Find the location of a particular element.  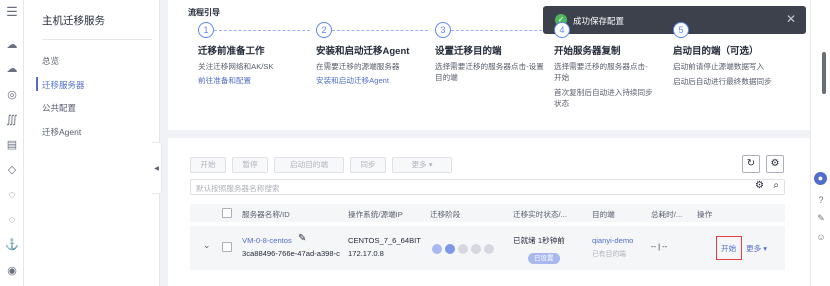

server-search-input: 默认按照服务器名称搜索 ⚙ ⌕ is located at coordinates (487, 187).